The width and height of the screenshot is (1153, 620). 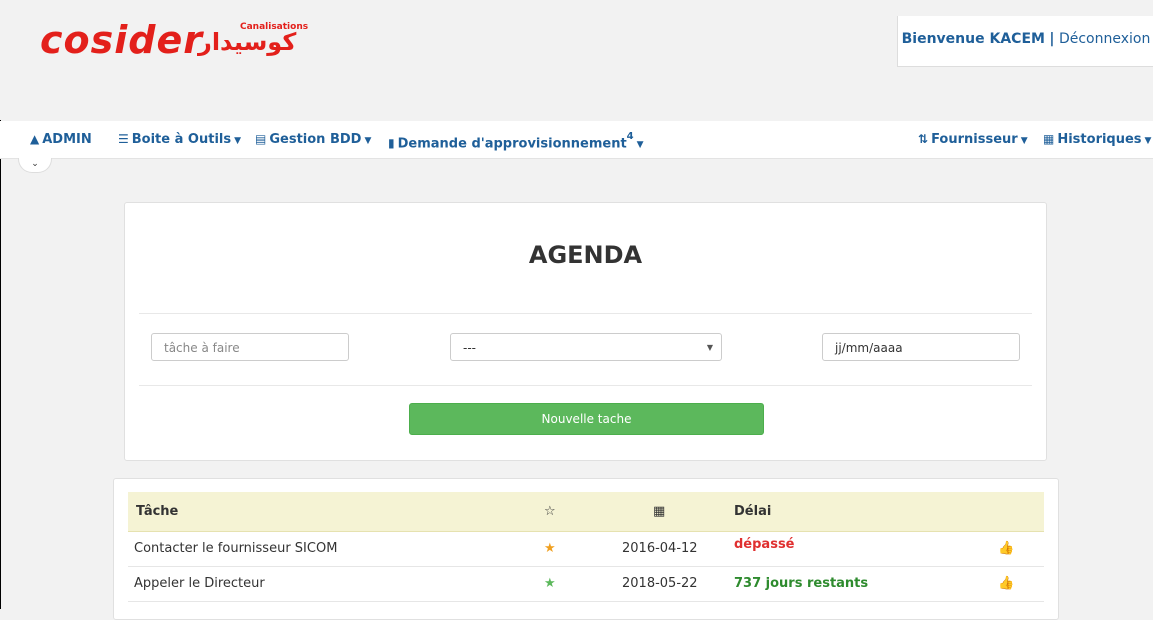 I want to click on nav-historiques: ▦ Historiques ▼, so click(x=1097, y=139).